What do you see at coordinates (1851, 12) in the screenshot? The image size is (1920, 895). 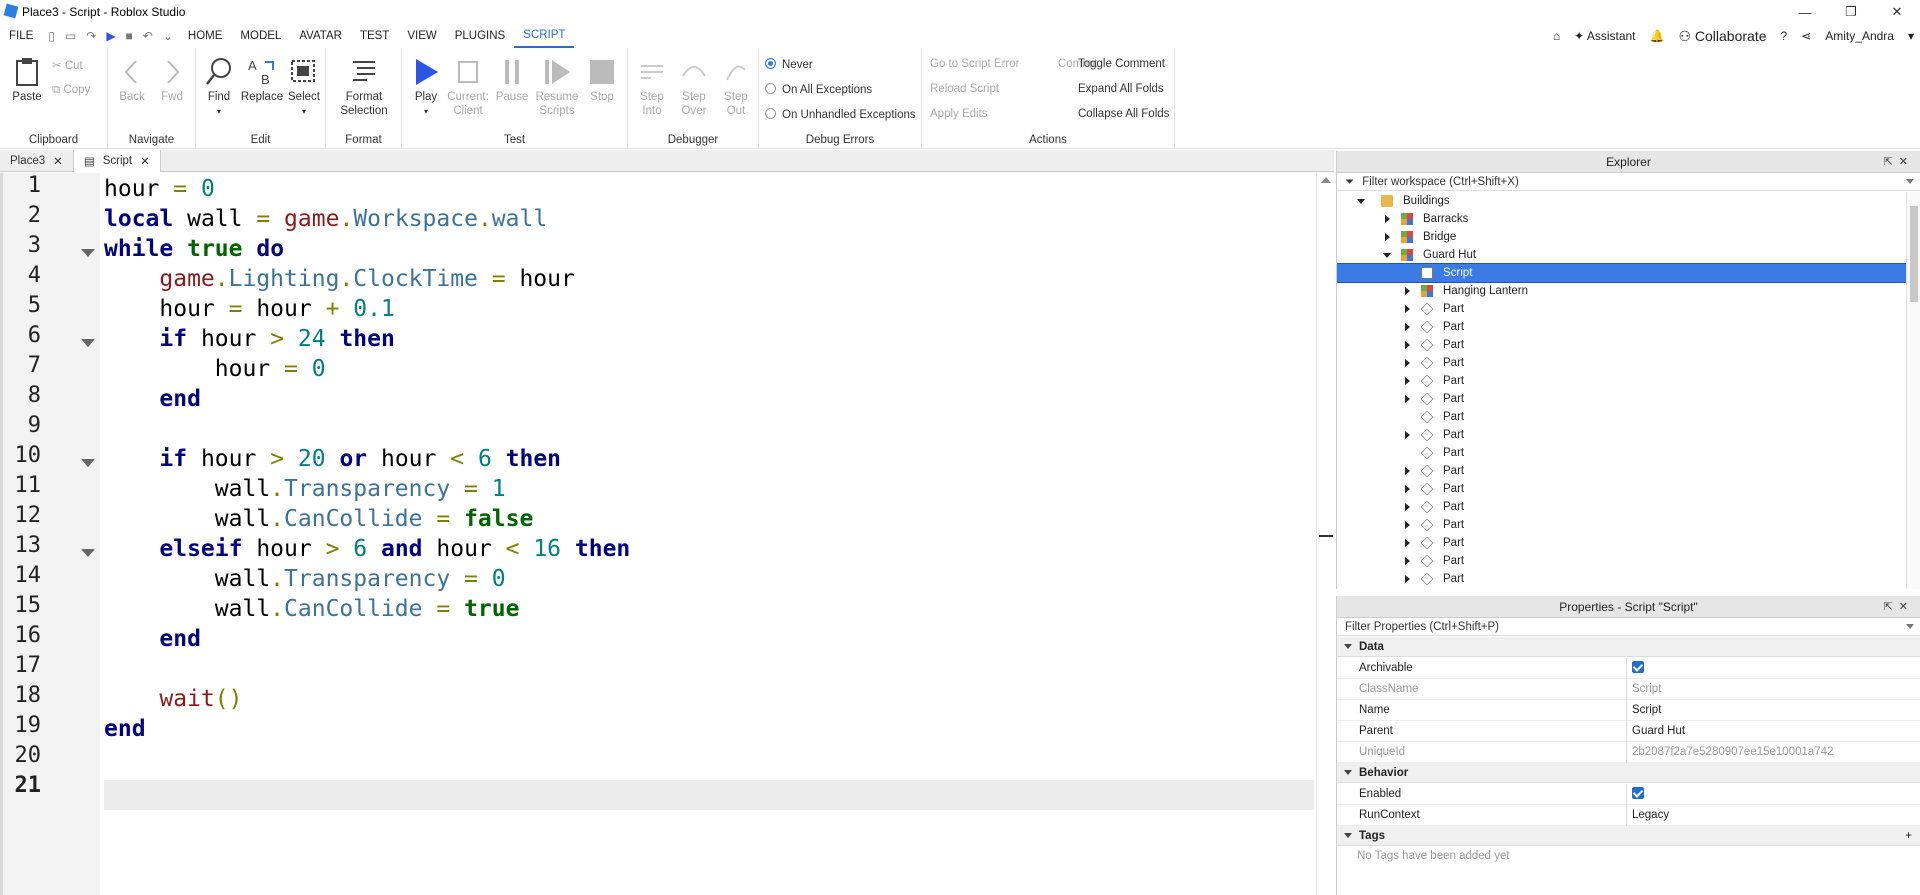 I see `restore-button: ❐` at bounding box center [1851, 12].